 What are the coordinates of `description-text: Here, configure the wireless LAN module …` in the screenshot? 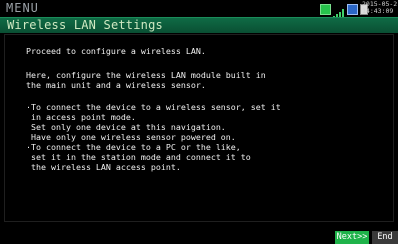 It's located at (146, 80).